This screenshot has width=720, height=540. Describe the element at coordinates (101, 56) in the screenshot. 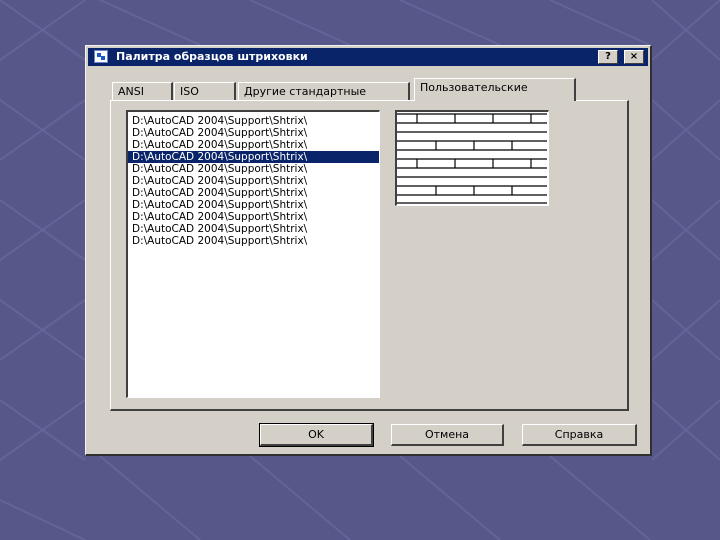

I see `app-icon` at that location.